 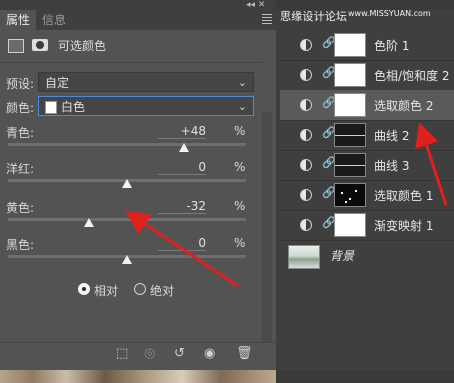 What do you see at coordinates (20, 108) in the screenshot?
I see `colors-label: 颜色:` at bounding box center [20, 108].